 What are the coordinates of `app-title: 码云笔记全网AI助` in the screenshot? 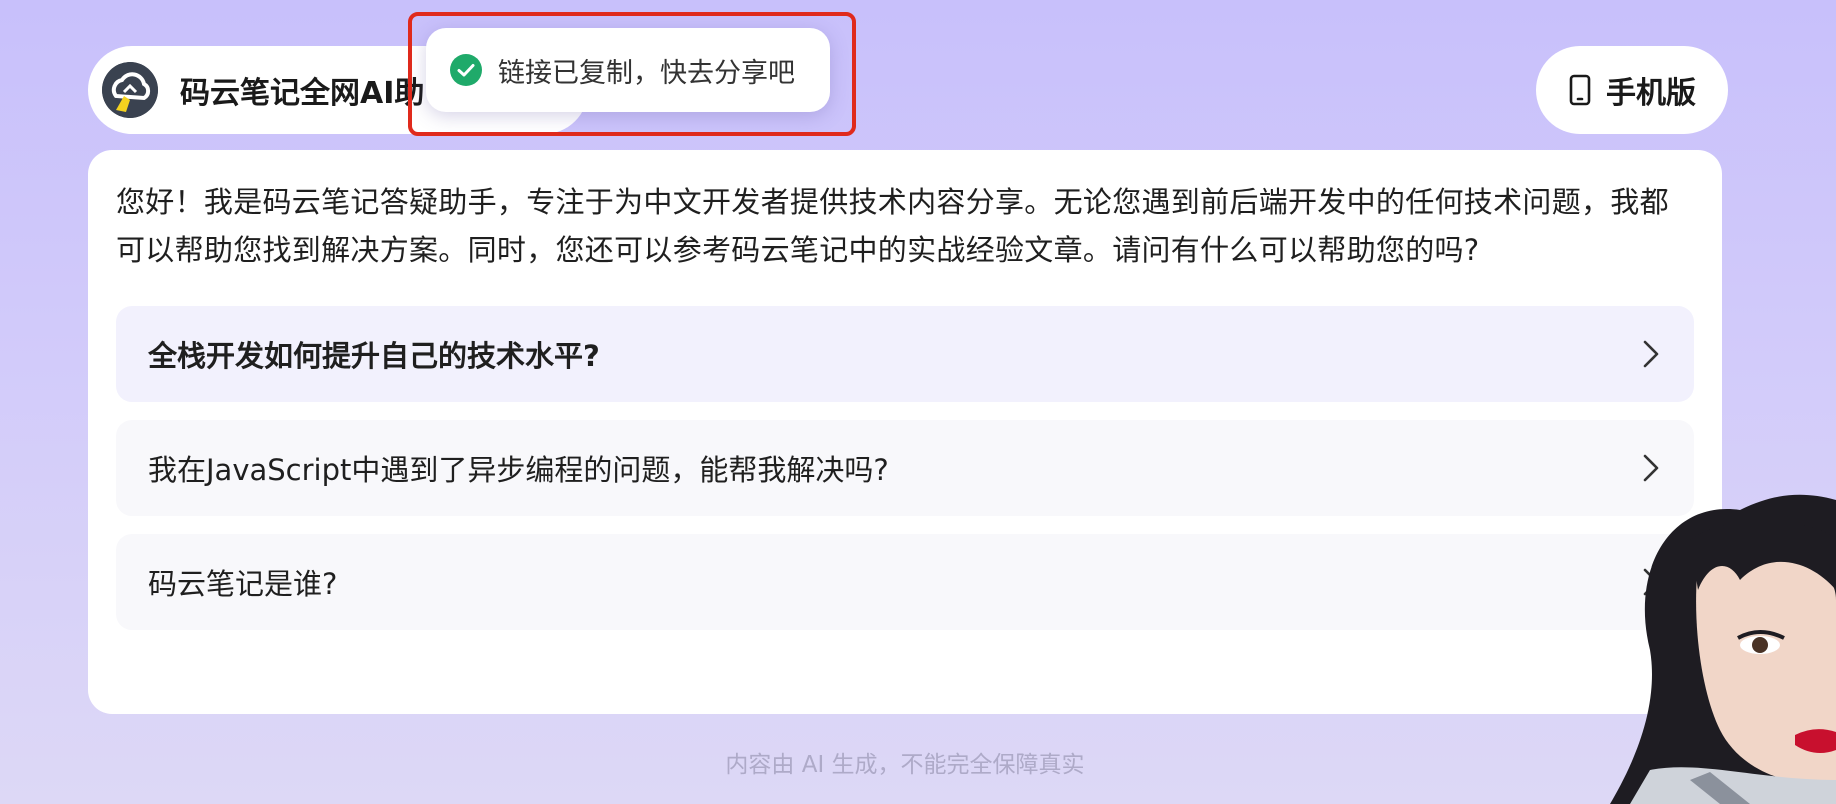 It's located at (302, 93).